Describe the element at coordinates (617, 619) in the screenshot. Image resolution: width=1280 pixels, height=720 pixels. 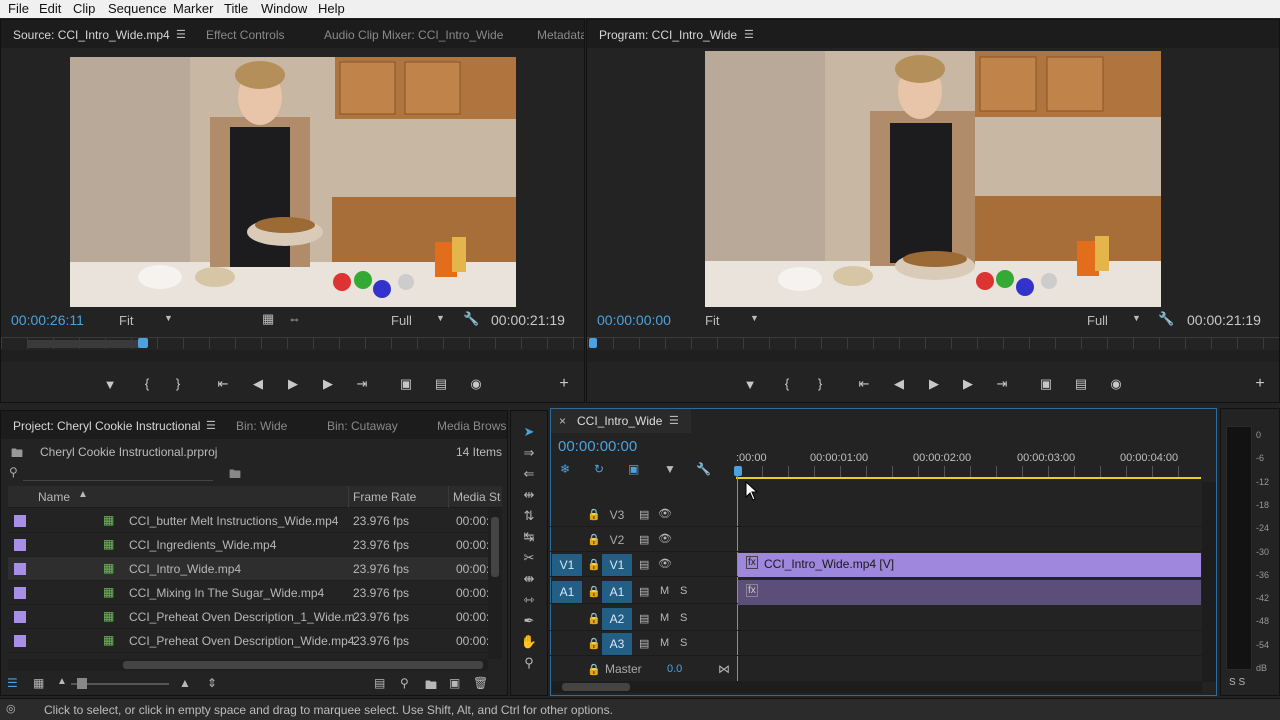
I see `track-target-a2: A2` at that location.